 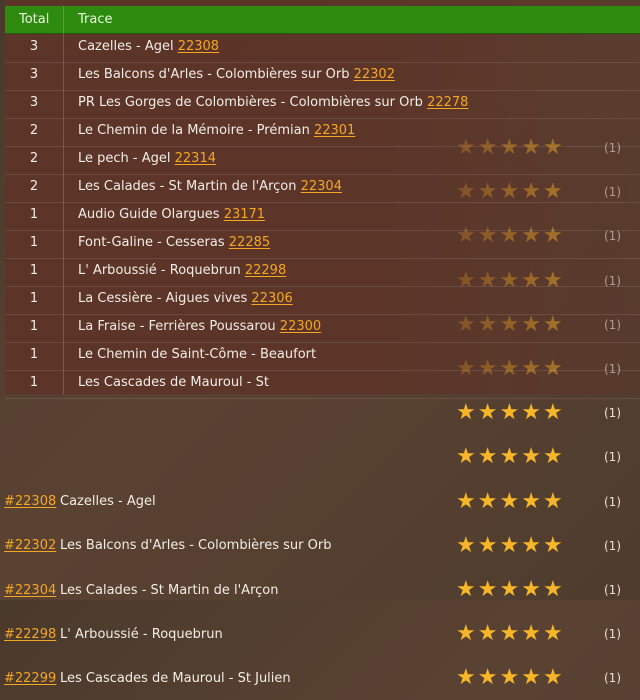 What do you see at coordinates (322, 300) in the screenshot?
I see `table-row: 1 La Cessière - Aigues vives 22306` at bounding box center [322, 300].